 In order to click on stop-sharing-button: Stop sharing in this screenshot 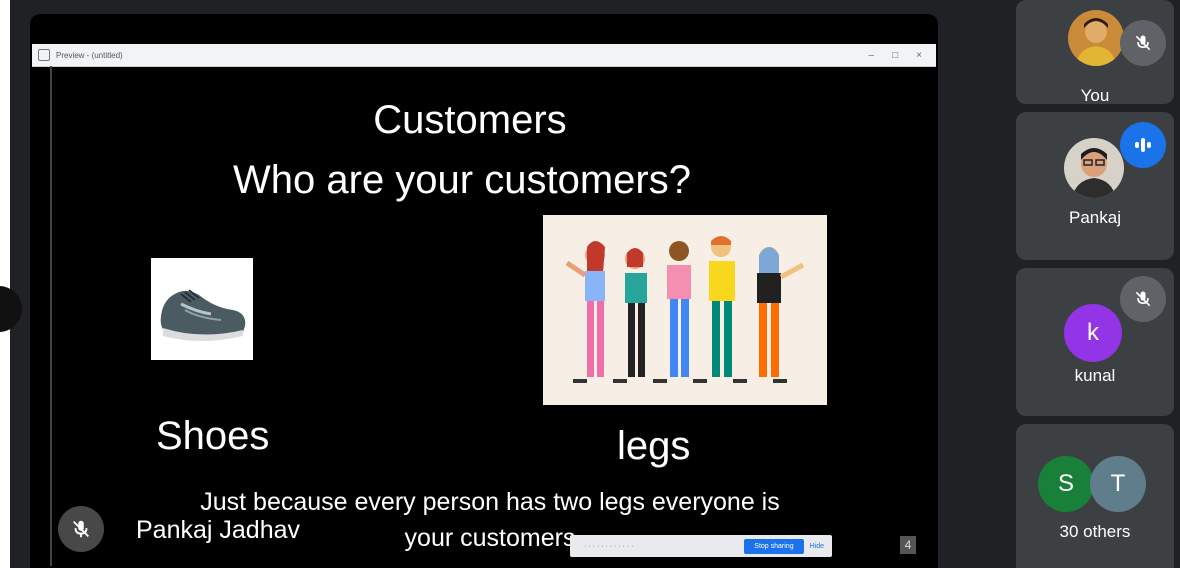, I will do `click(774, 546)`.